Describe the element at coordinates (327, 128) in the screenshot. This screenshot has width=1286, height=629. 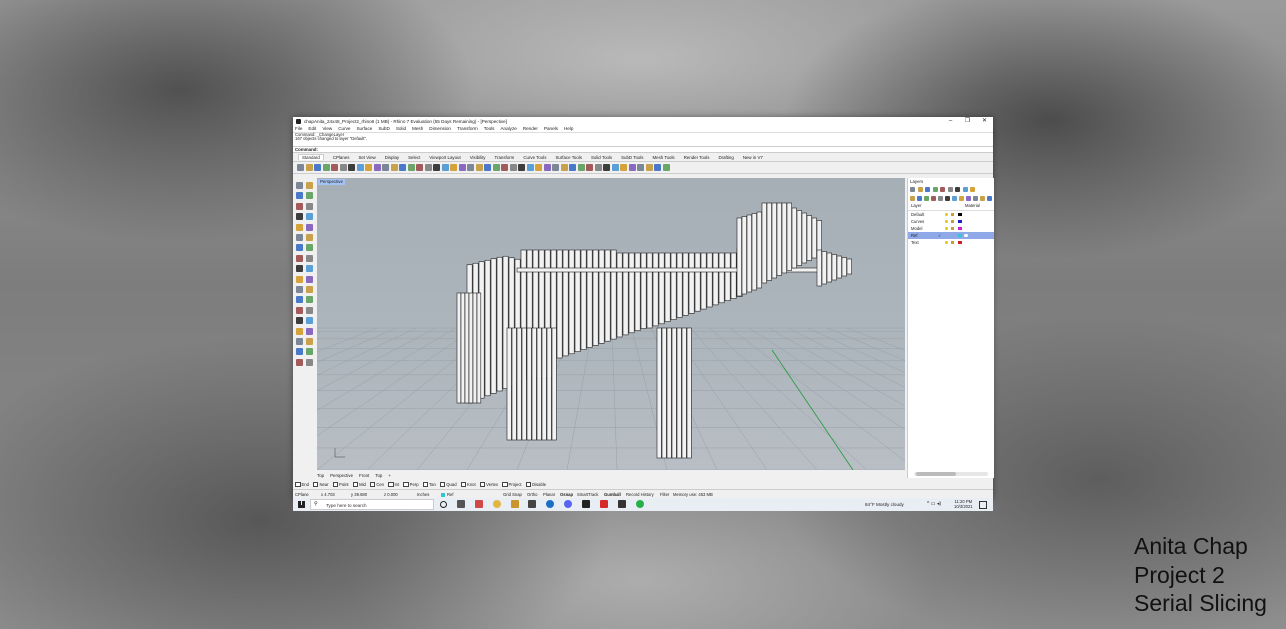
I see `menu-view: View` at that location.